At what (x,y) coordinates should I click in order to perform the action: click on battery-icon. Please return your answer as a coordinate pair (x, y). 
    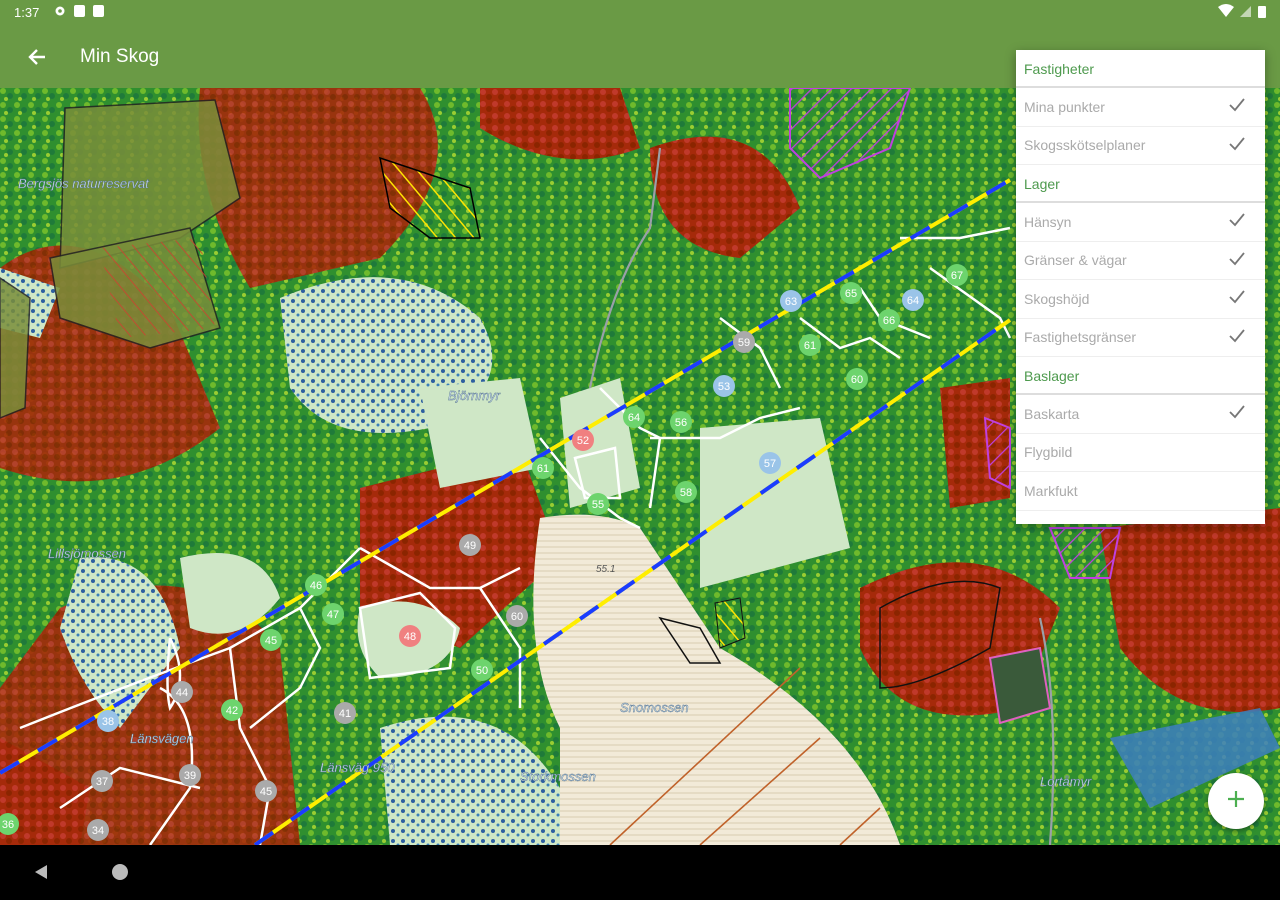
    Looking at the image, I should click on (1262, 12).